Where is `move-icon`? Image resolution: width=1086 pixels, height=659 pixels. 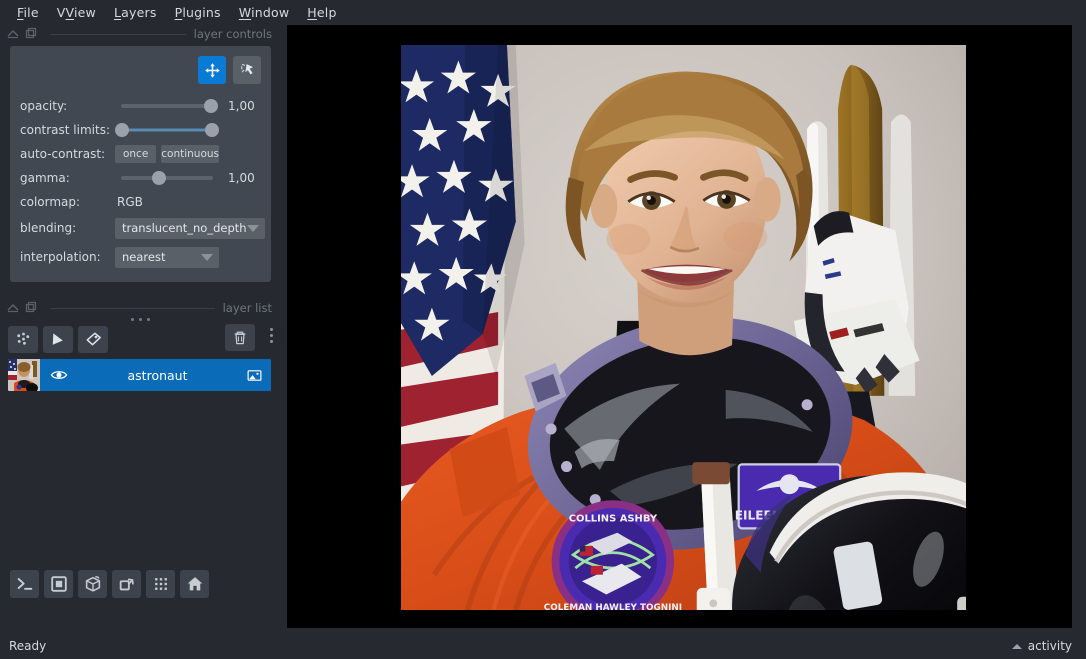
move-icon is located at coordinates (212, 70).